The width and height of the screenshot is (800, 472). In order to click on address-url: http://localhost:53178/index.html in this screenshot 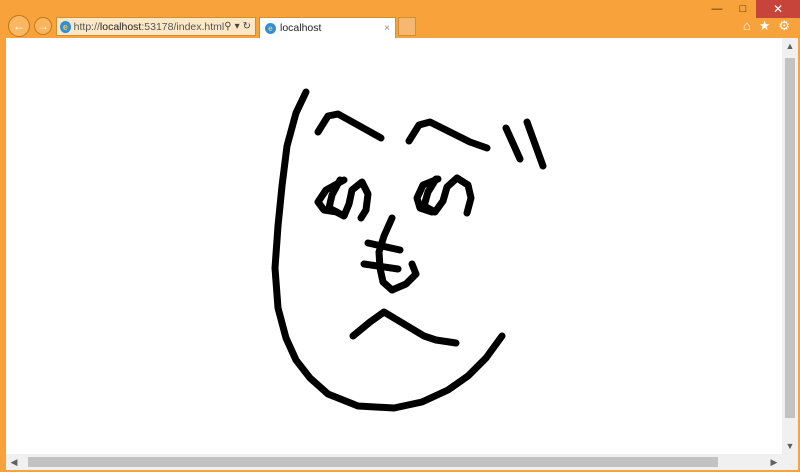, I will do `click(149, 27)`.